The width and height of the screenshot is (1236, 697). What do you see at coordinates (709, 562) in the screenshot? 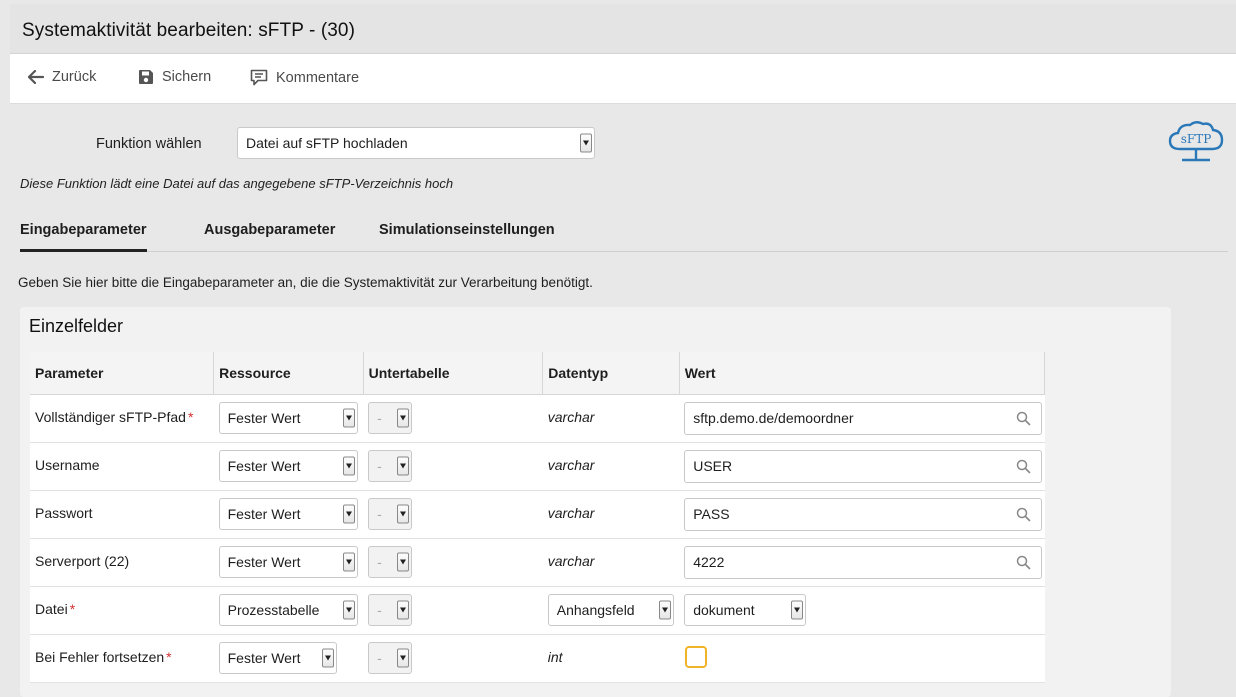
I see `value-text: 4222` at bounding box center [709, 562].